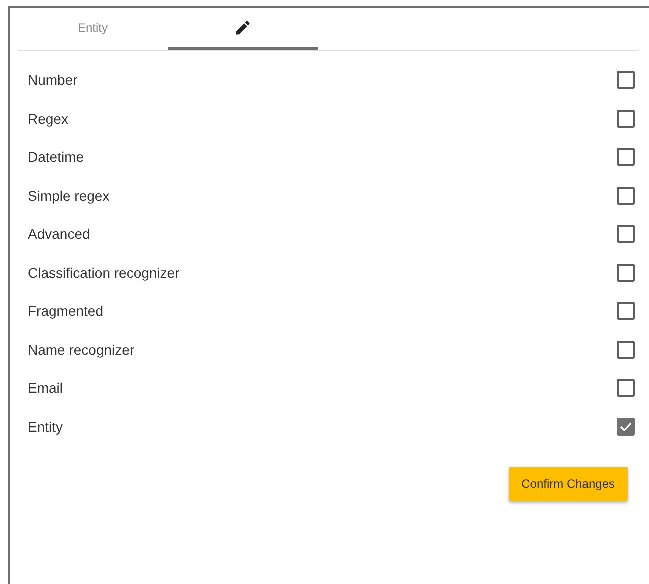  What do you see at coordinates (69, 196) in the screenshot?
I see `option-label: Simple regex` at bounding box center [69, 196].